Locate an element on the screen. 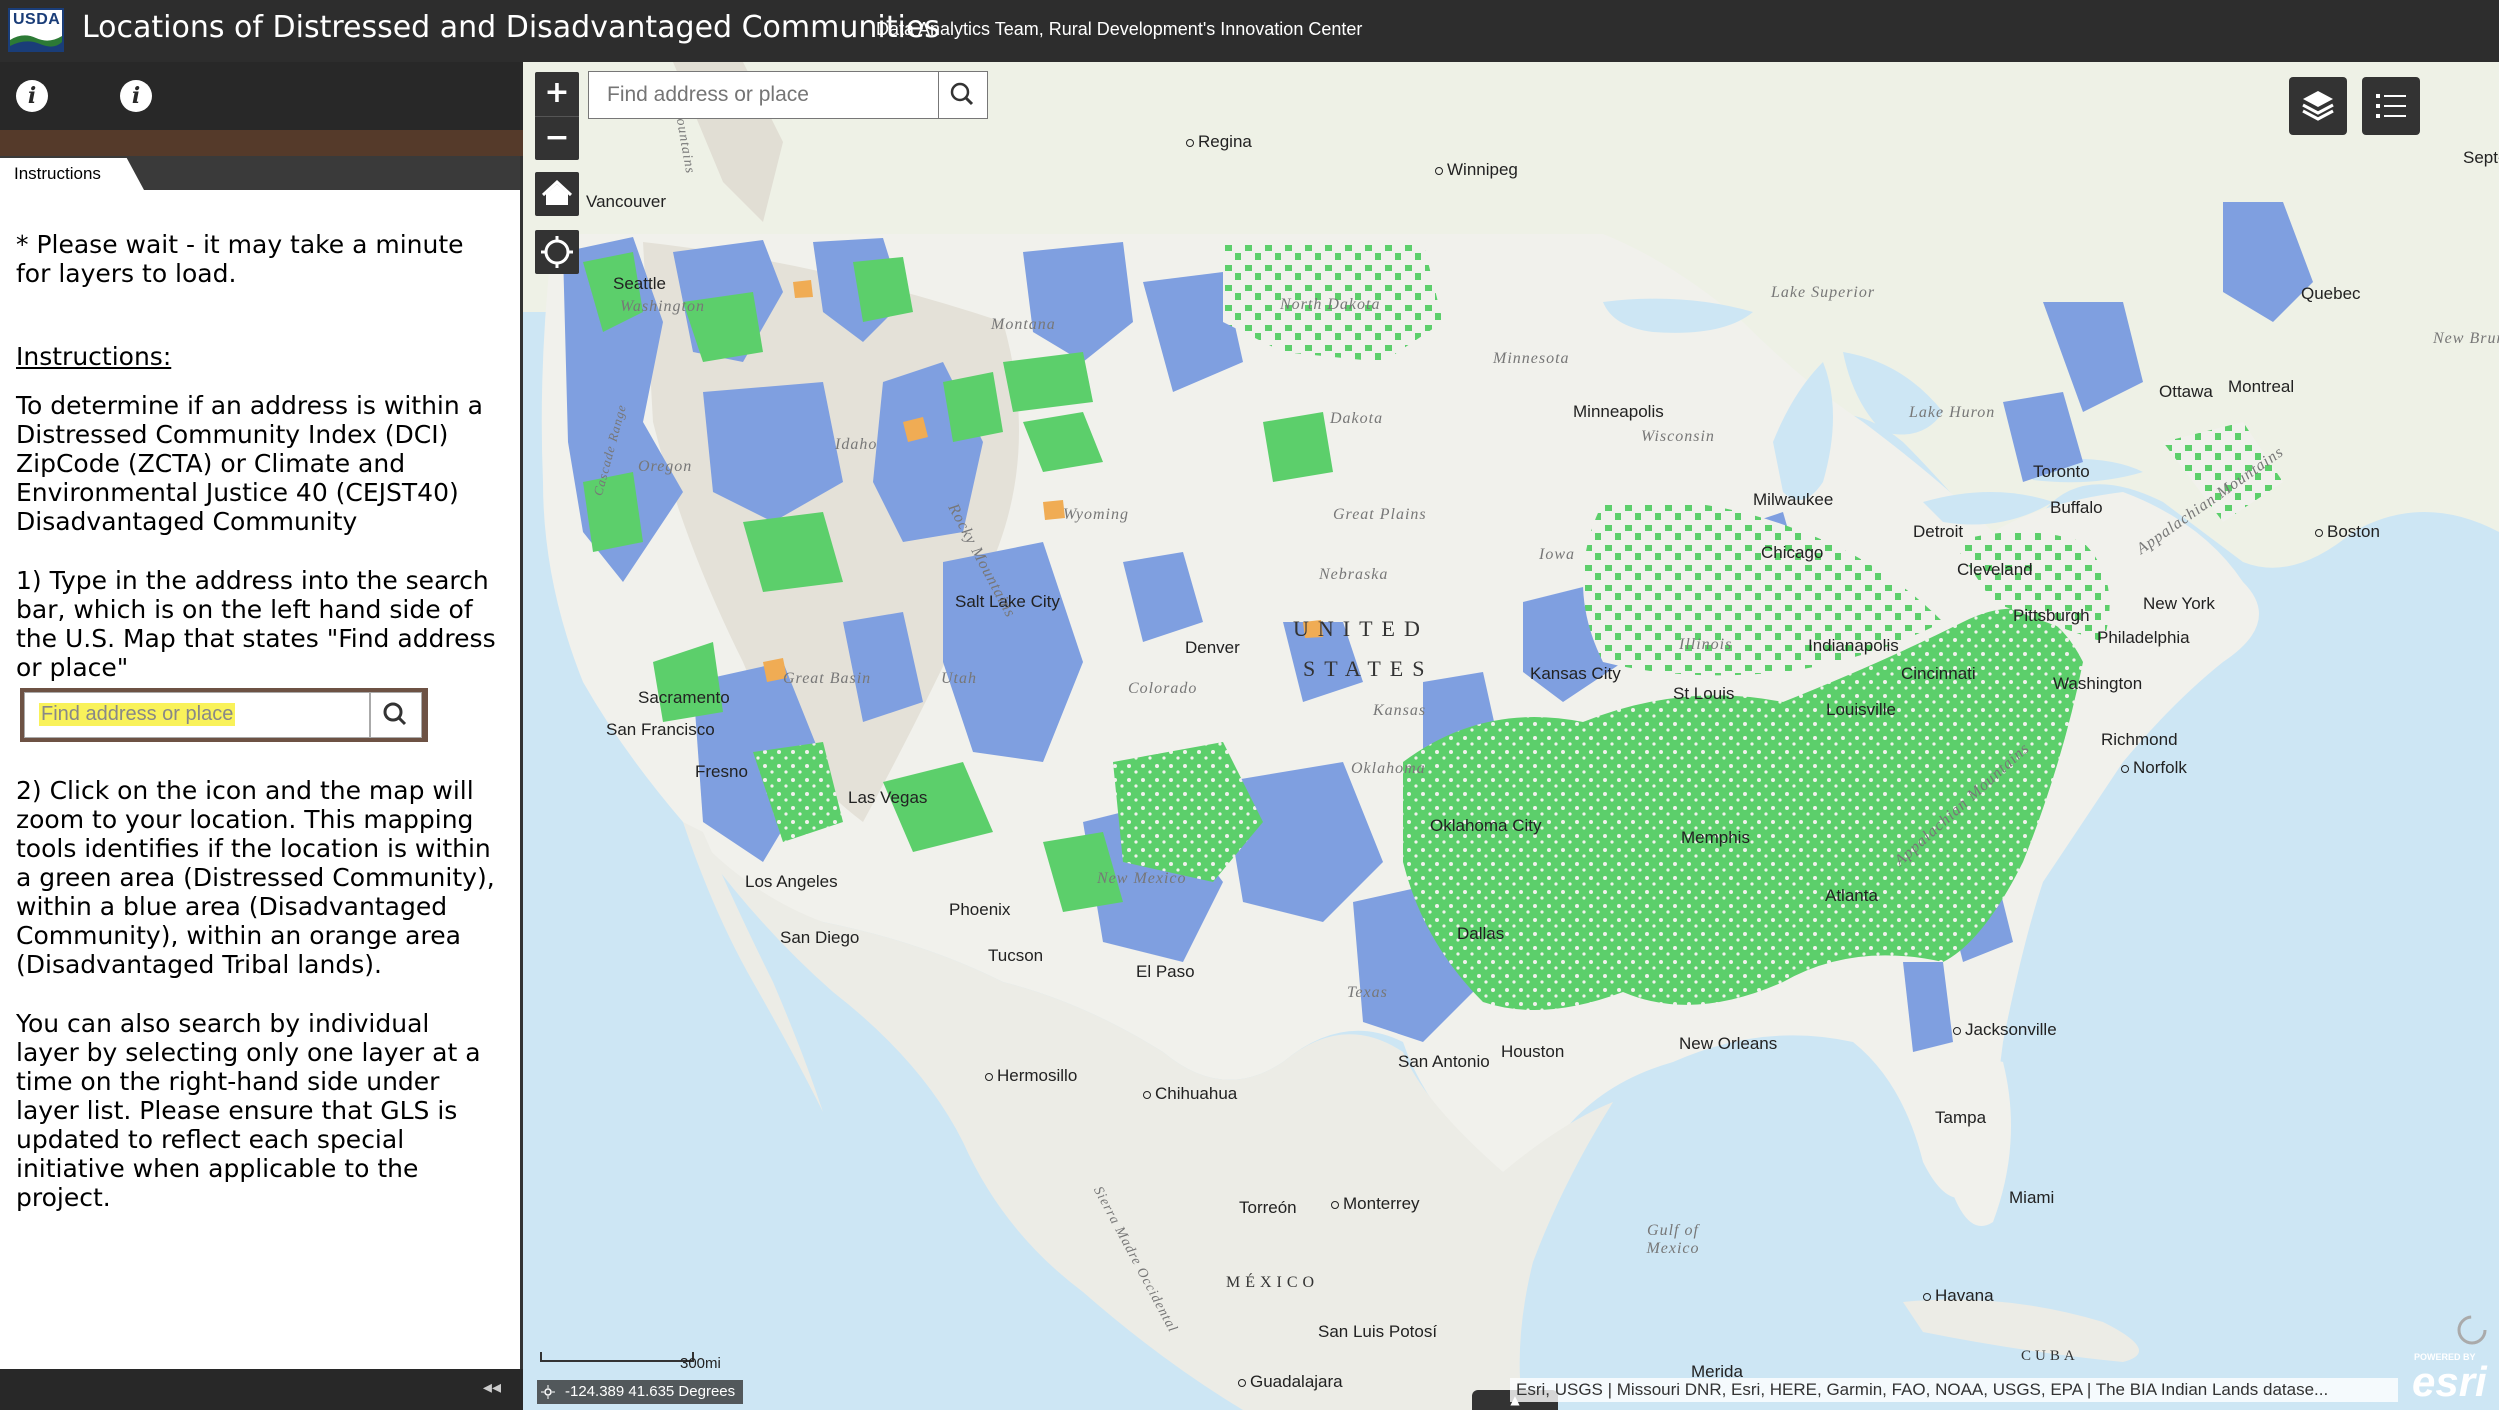 The image size is (2499, 1410). map-label-texas: Texas is located at coordinates (1367, 992).